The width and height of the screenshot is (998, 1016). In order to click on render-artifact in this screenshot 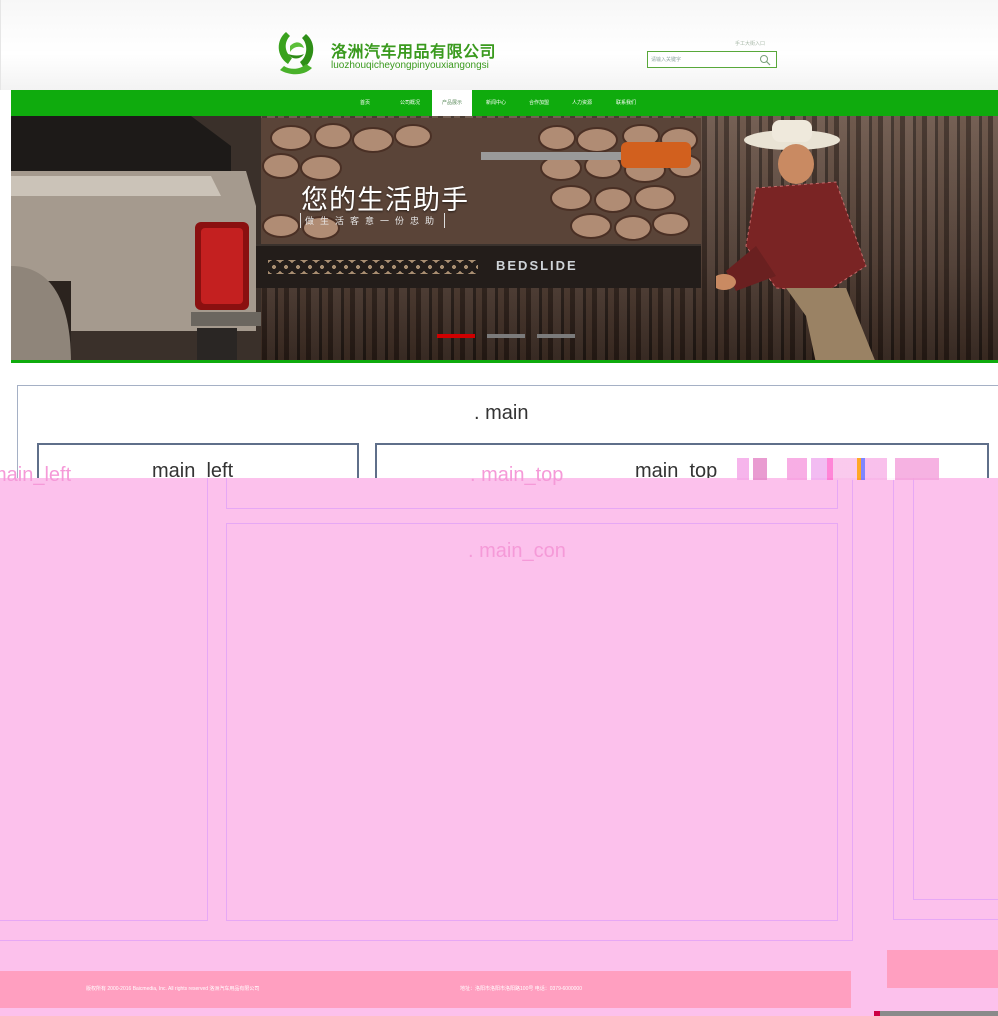, I will do `click(833, 469)`.